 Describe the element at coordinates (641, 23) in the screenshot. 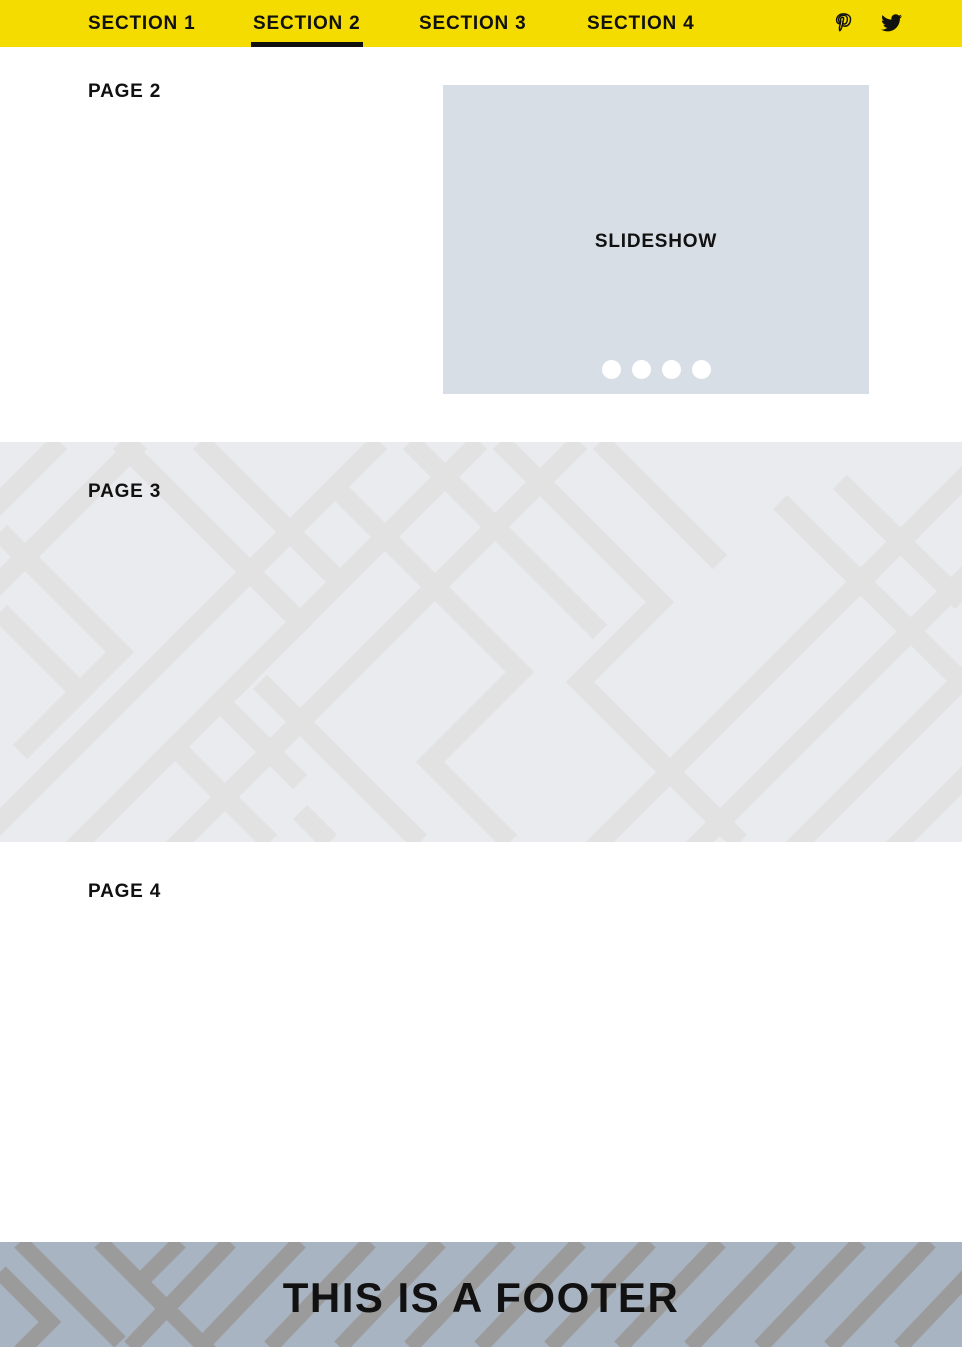

I see `nav-section-4: SECTION 4` at that location.